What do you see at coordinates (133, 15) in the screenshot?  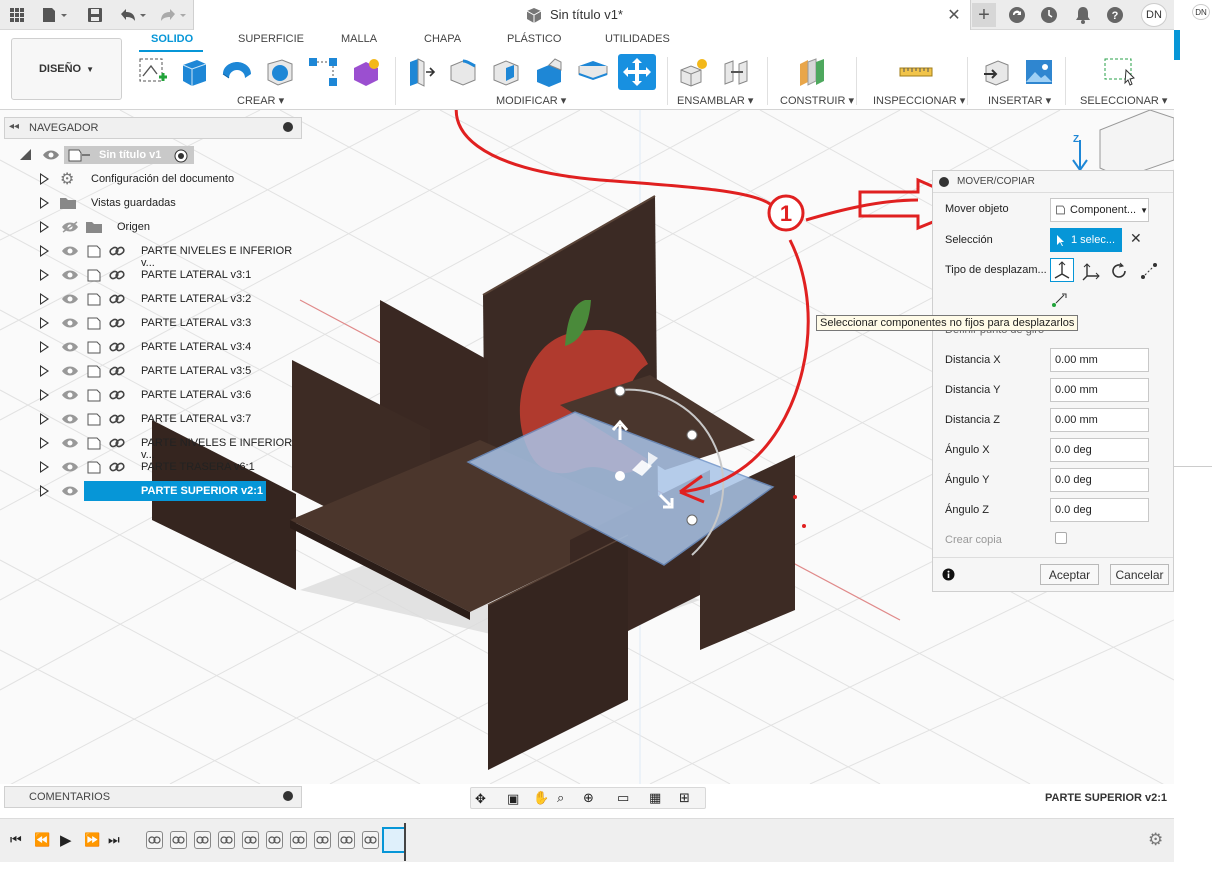 I see `undo-icon` at bounding box center [133, 15].